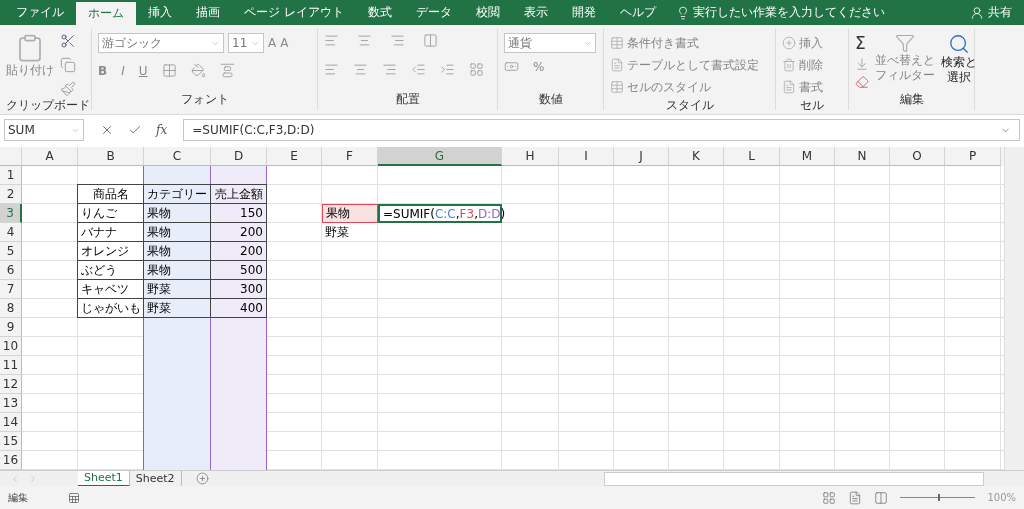  Describe the element at coordinates (440, 156) in the screenshot. I see `column-header: G` at that location.